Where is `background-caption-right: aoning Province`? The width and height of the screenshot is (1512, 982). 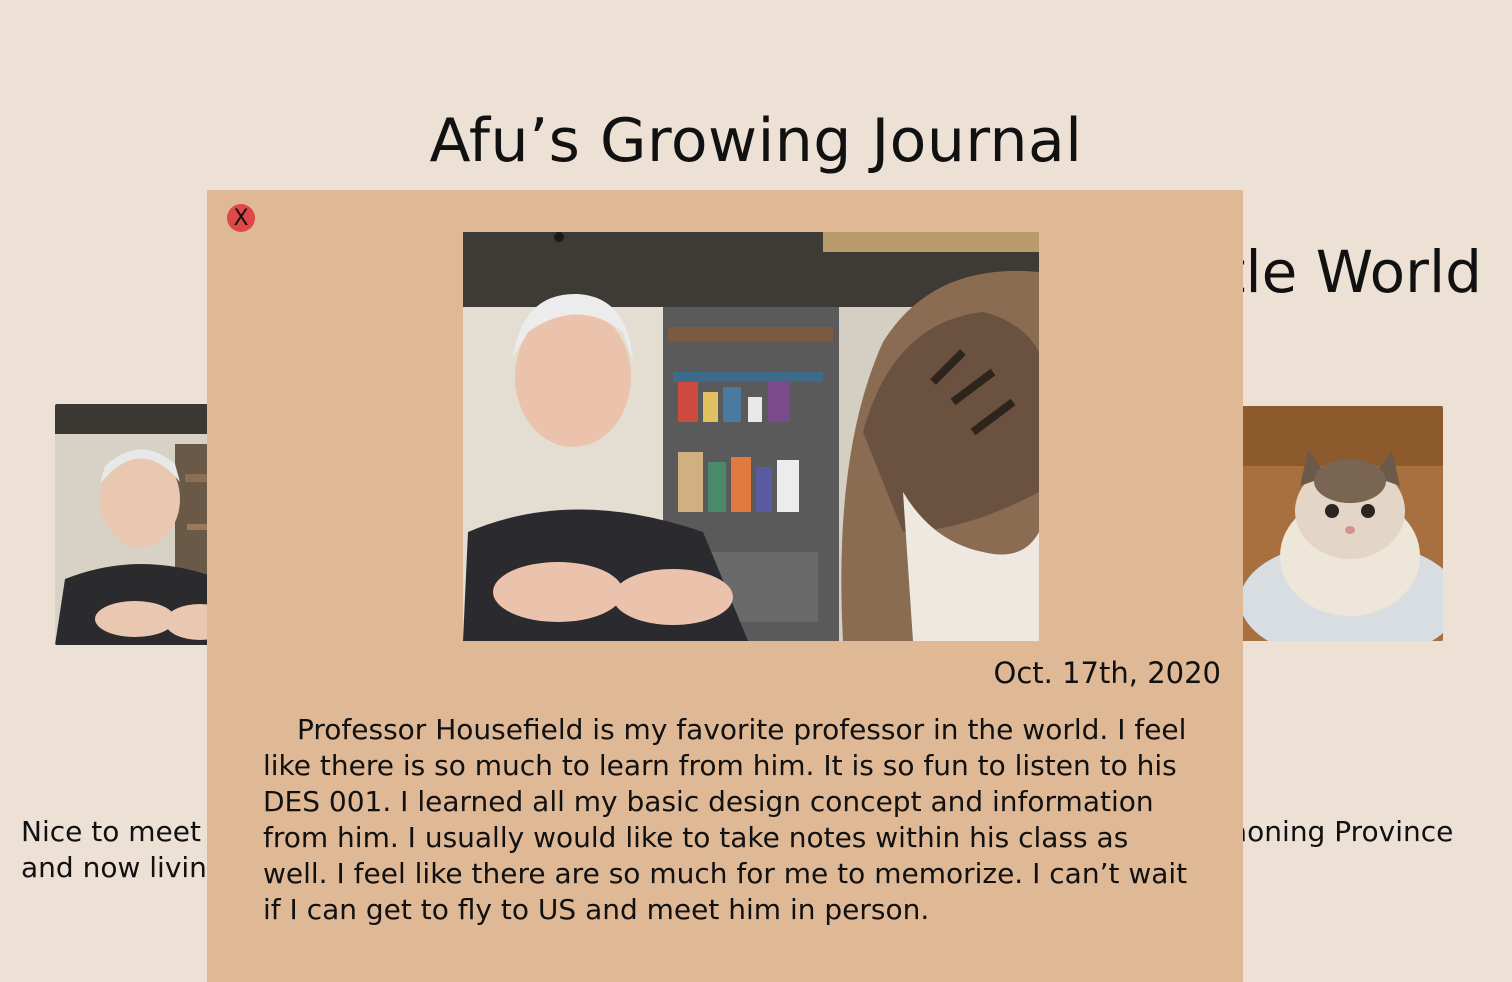 background-caption-right: aoning Province is located at coordinates (1341, 832).